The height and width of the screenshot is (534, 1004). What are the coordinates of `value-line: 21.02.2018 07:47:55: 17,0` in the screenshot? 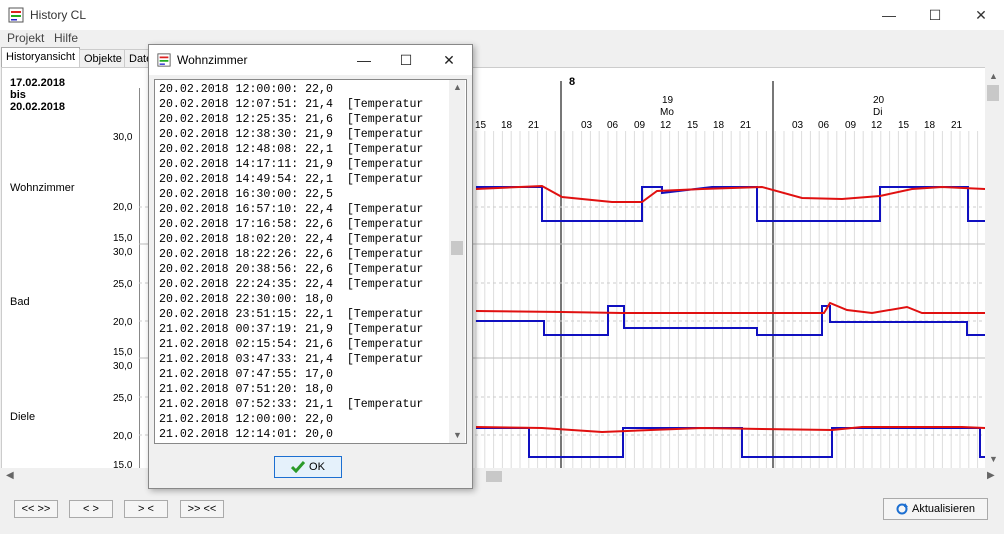 It's located at (246, 374).